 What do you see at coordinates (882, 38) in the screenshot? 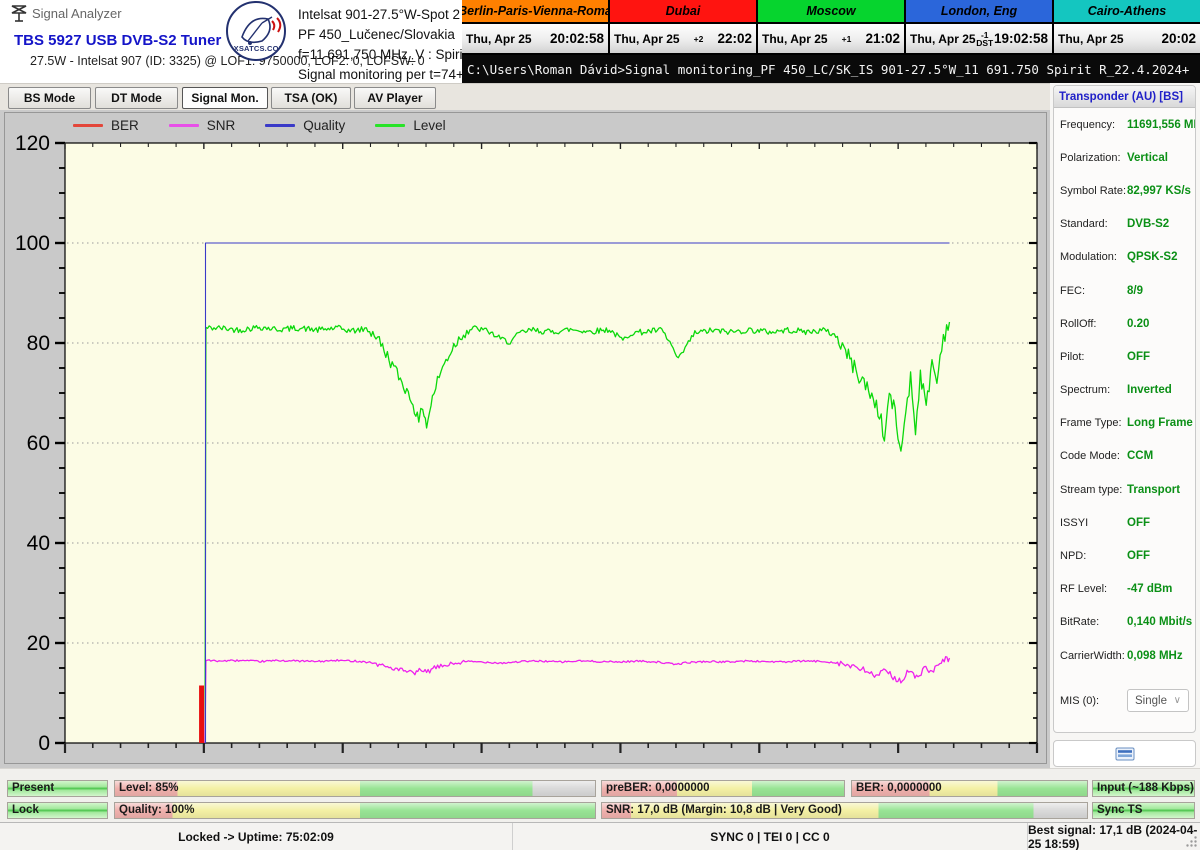
I see `clock-time: 21:02` at bounding box center [882, 38].